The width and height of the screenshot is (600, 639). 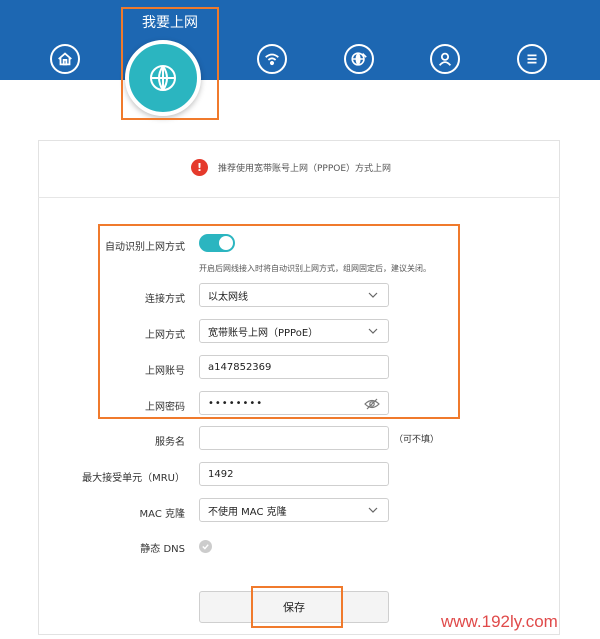 I want to click on mac-label: MAC 克隆, so click(x=162, y=514).